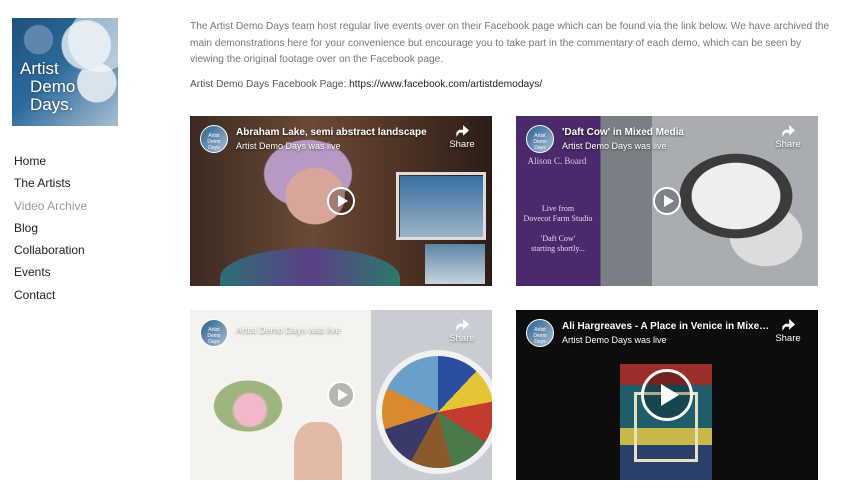 The height and width of the screenshot is (493, 848). What do you see at coordinates (445, 84) in the screenshot?
I see `facebook-link: https://www.facebook.com/artistdemodays/` at bounding box center [445, 84].